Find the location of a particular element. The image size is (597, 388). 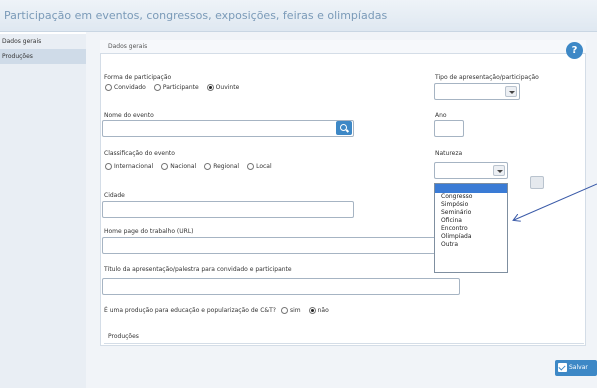

checkmark-icon is located at coordinates (562, 367).